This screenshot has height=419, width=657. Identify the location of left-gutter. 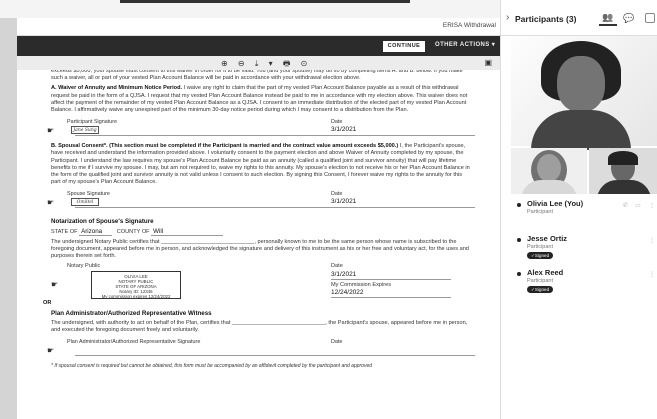
(8, 218).